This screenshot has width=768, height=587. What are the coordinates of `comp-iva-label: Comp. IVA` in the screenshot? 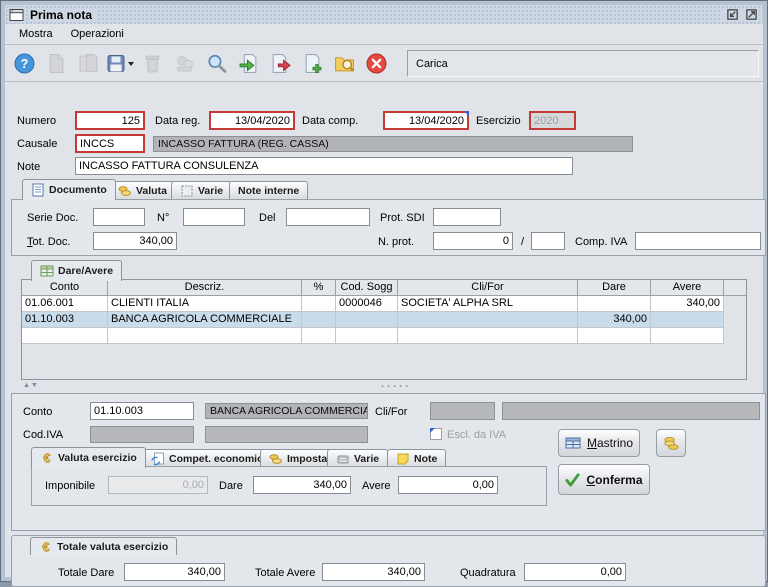 It's located at (601, 242).